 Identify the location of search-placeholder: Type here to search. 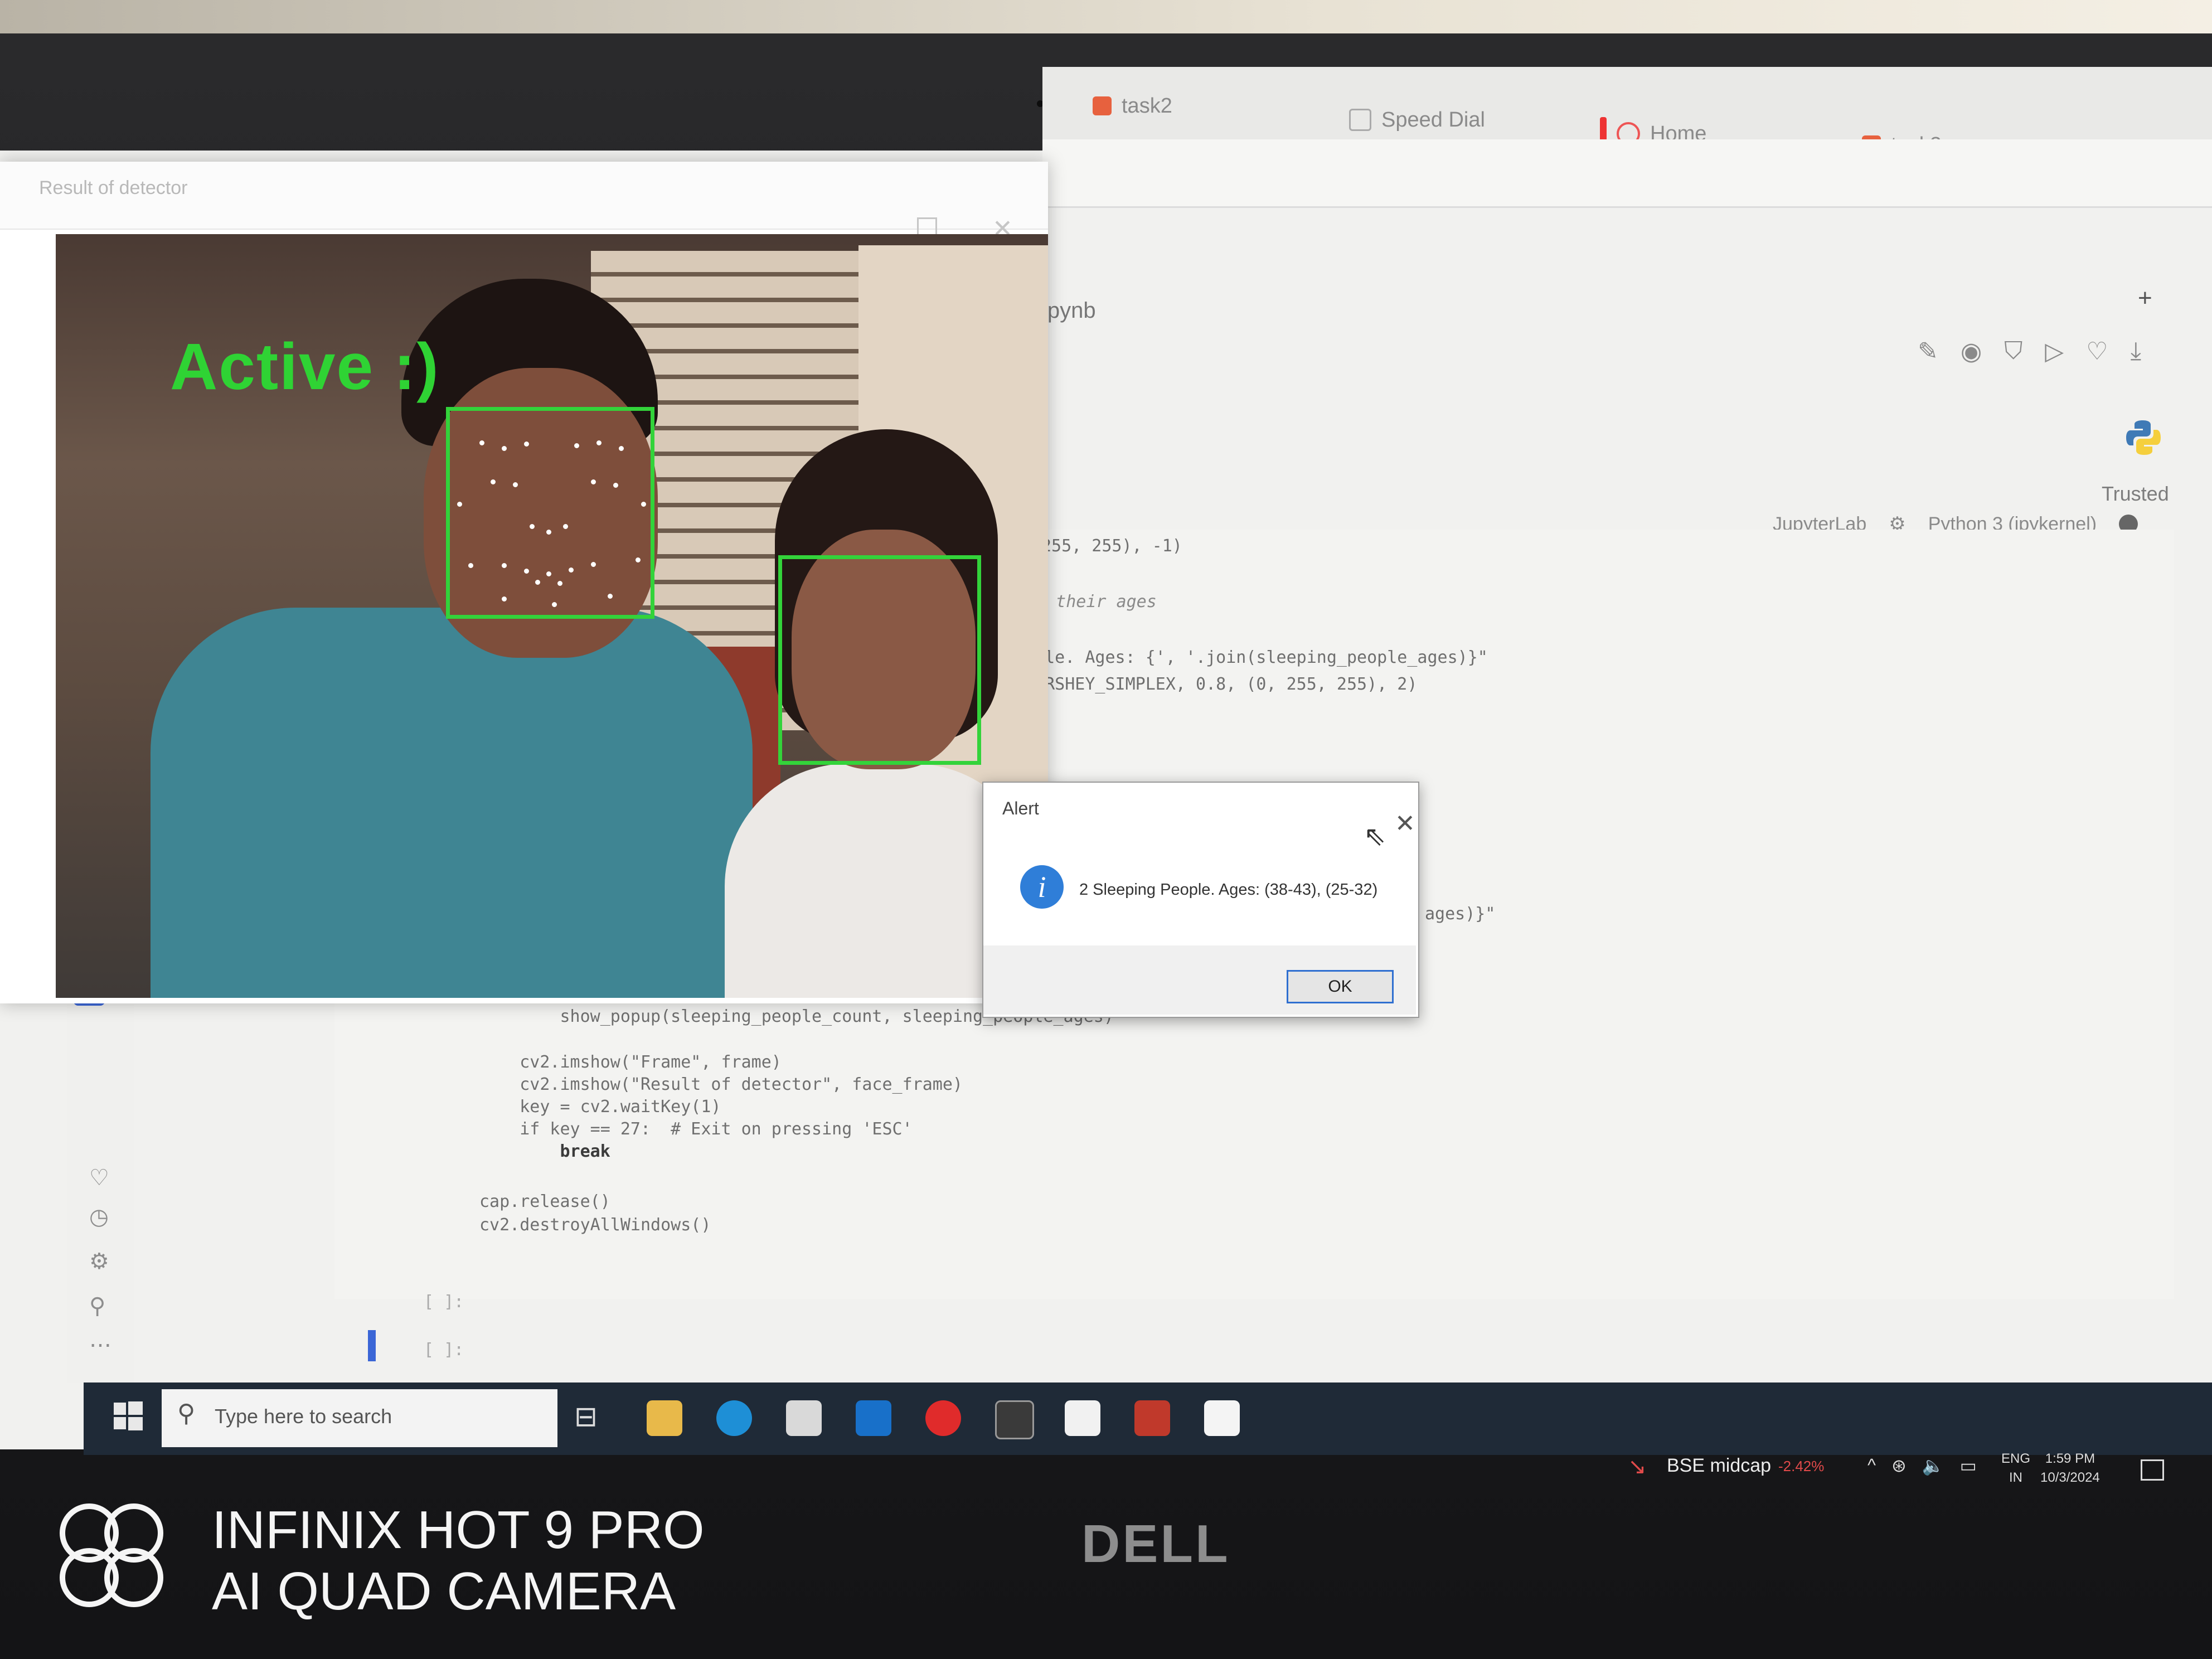
(303, 1416).